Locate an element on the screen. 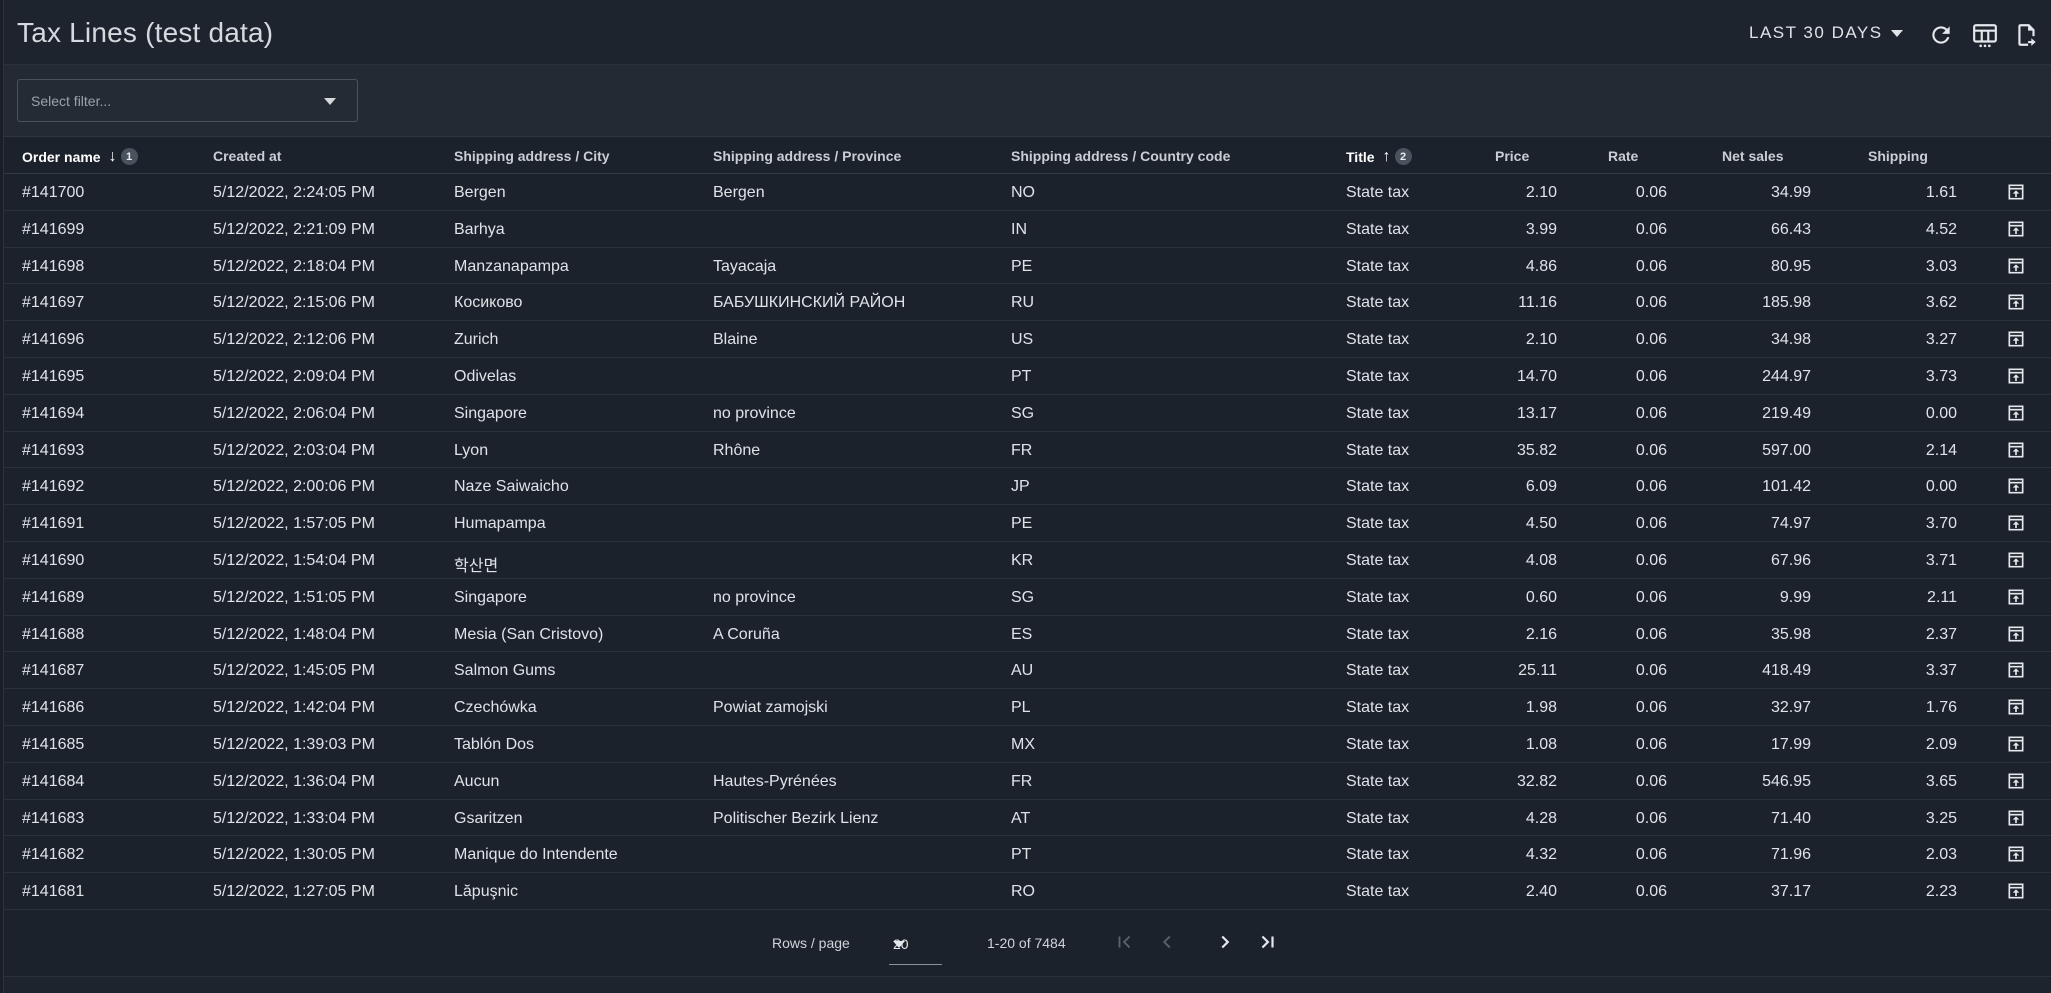 This screenshot has height=993, width=2051. cell-shipping: 2.09 is located at coordinates (1941, 744).